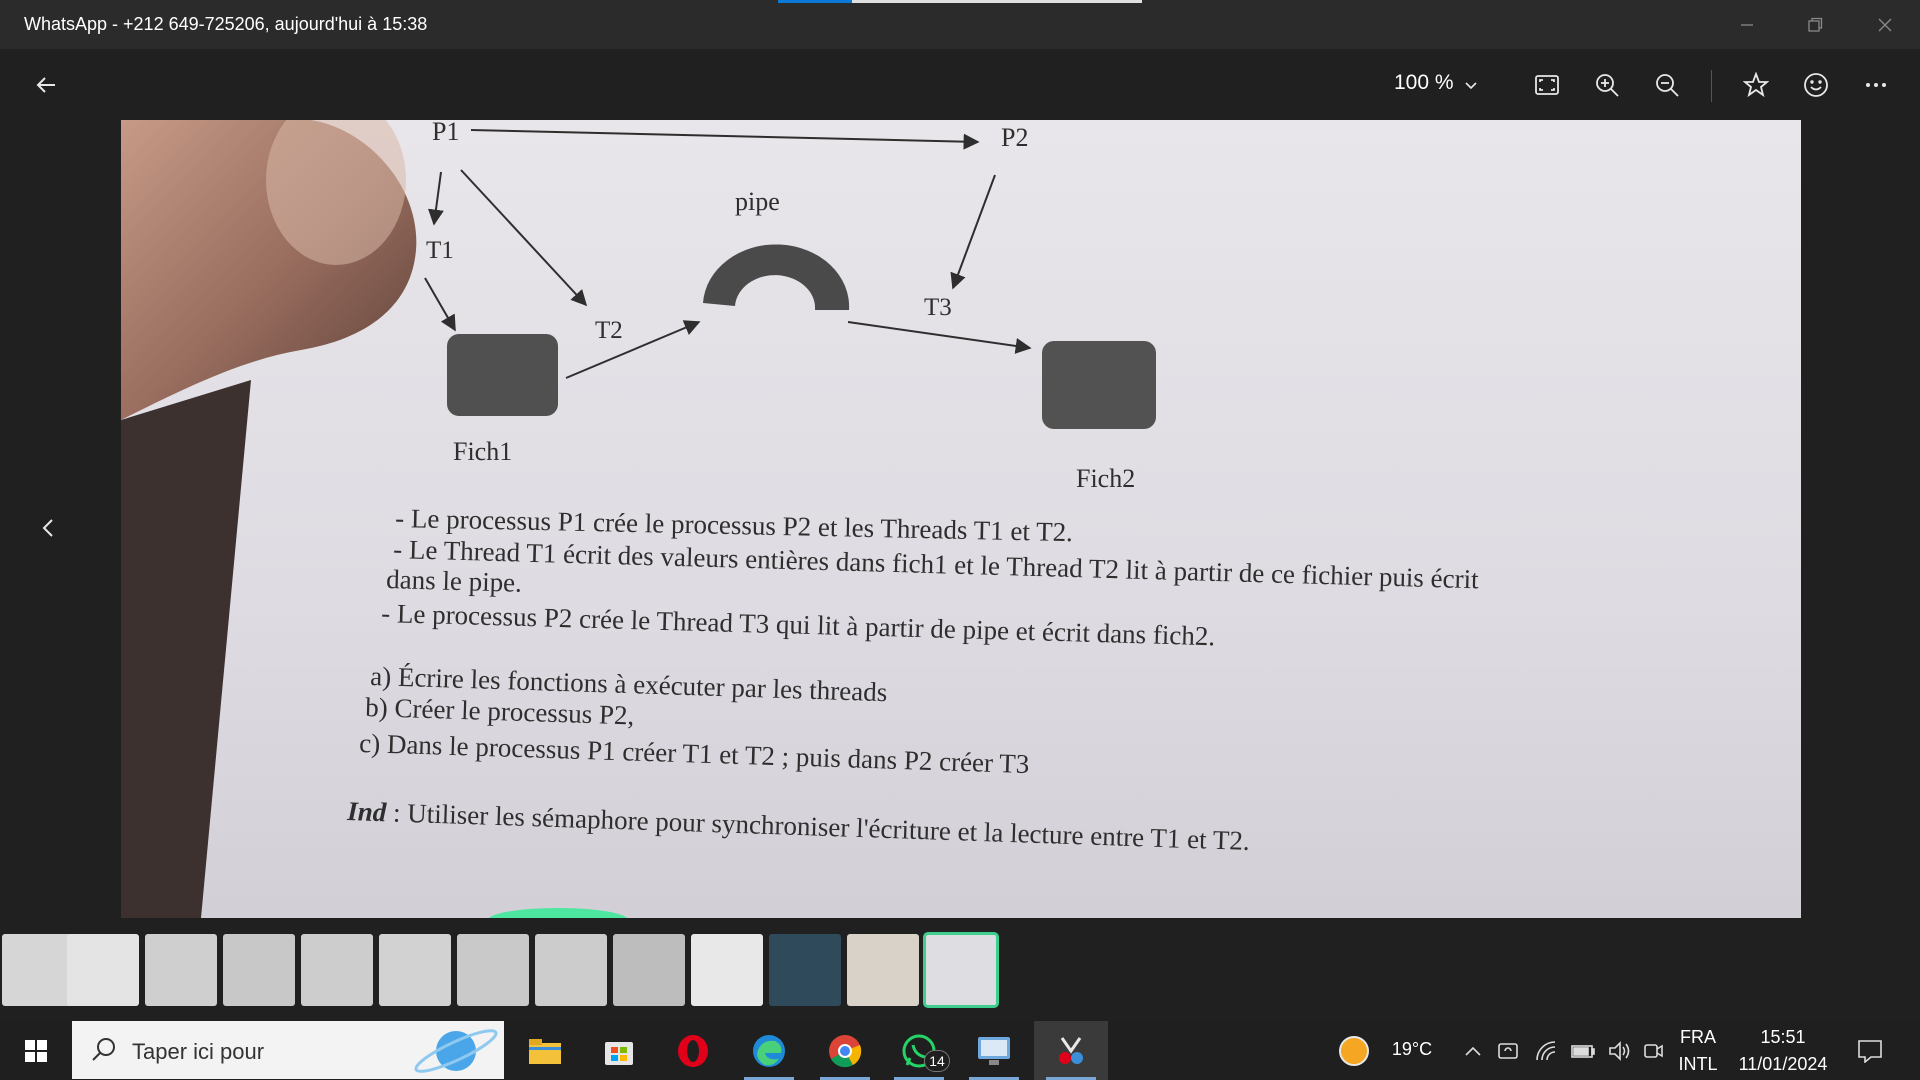 The image size is (1920, 1080). I want to click on favorite-button, so click(1756, 85).